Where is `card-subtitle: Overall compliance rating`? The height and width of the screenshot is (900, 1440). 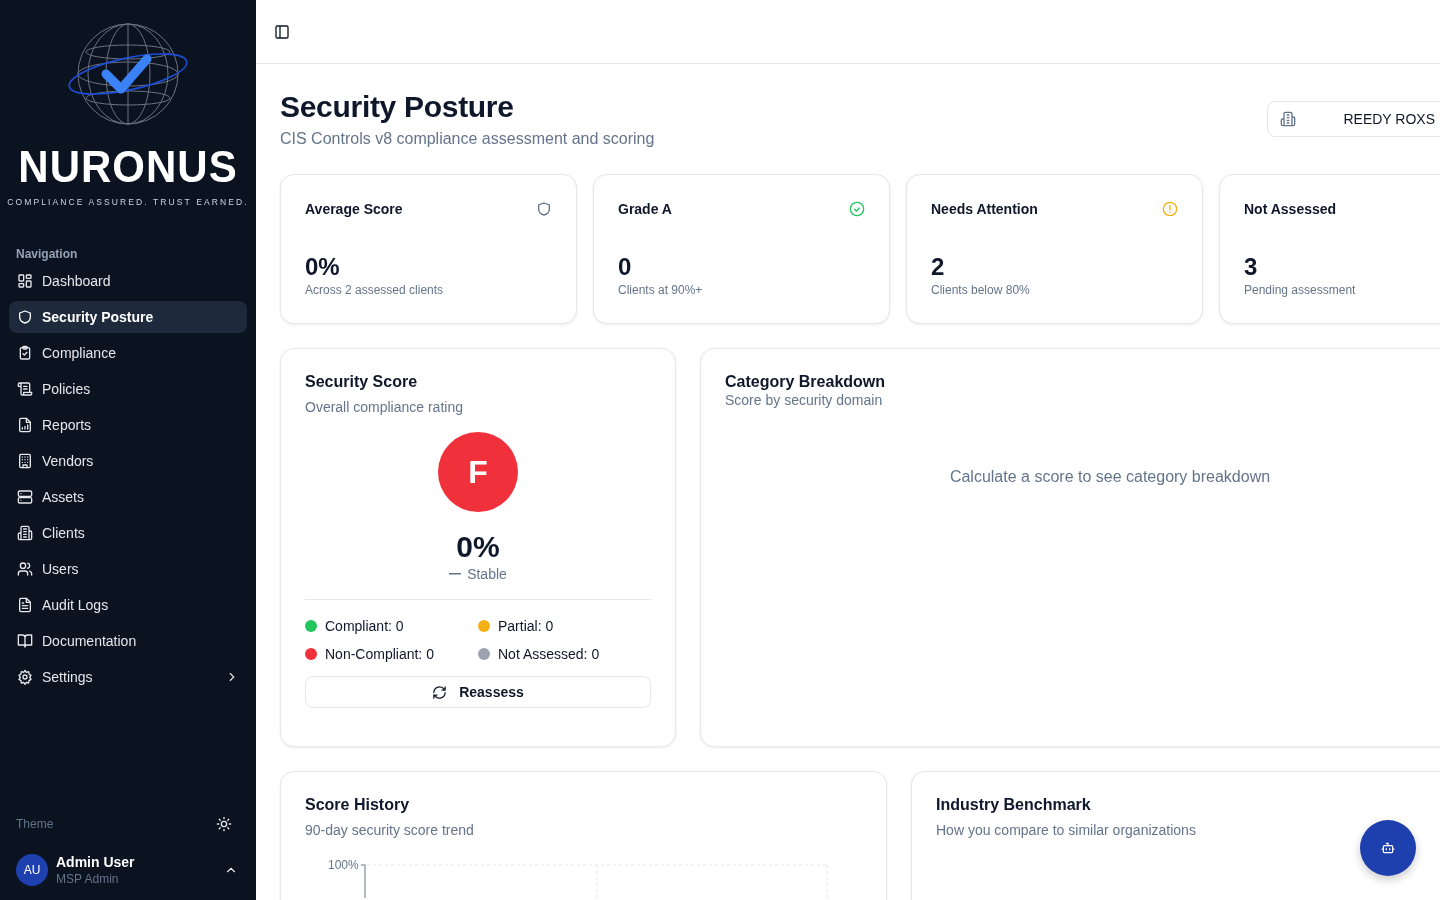
card-subtitle: Overall compliance rating is located at coordinates (384, 407).